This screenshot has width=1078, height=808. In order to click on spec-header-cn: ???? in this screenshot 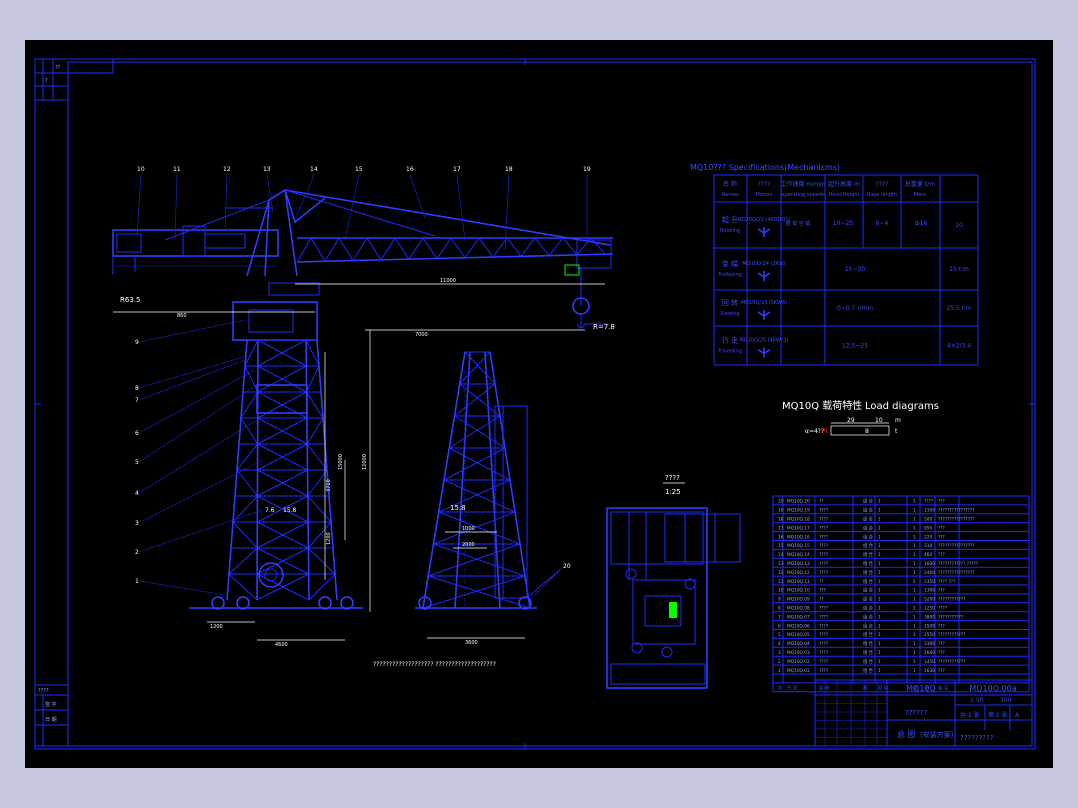, I will do `click(764, 184)`.